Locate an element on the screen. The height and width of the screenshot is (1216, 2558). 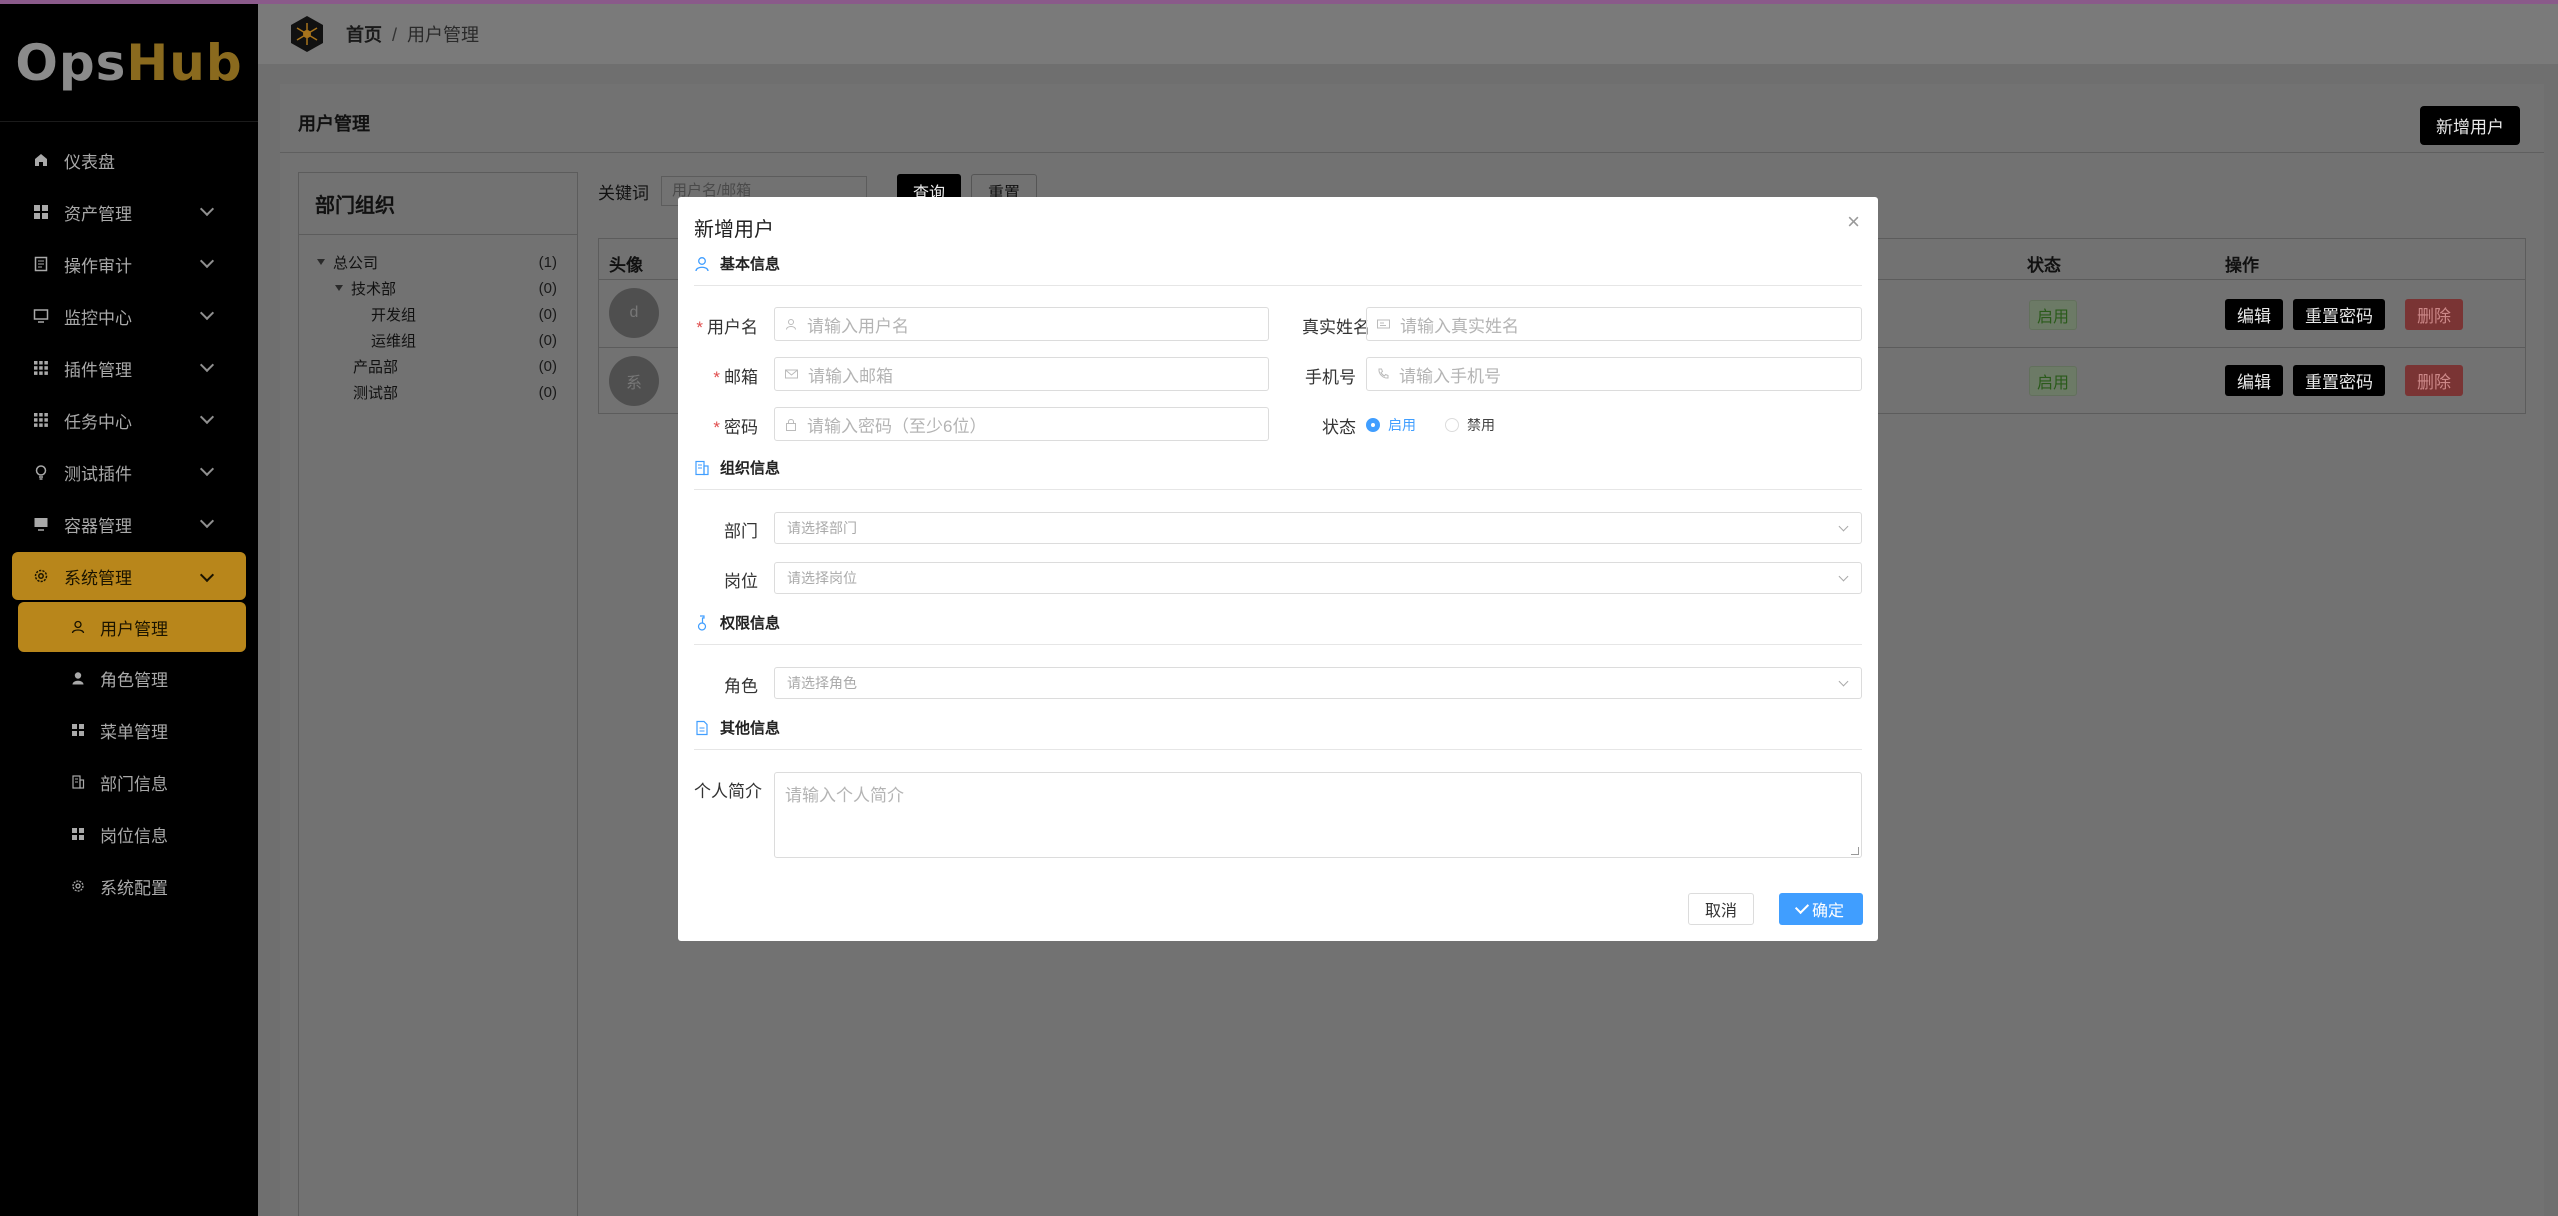
button-label: 确定 is located at coordinates (1827, 911).